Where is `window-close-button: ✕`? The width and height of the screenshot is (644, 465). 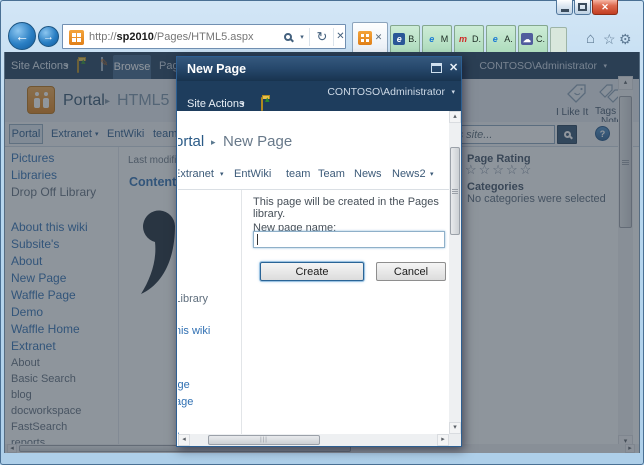 window-close-button: ✕ is located at coordinates (605, 7).